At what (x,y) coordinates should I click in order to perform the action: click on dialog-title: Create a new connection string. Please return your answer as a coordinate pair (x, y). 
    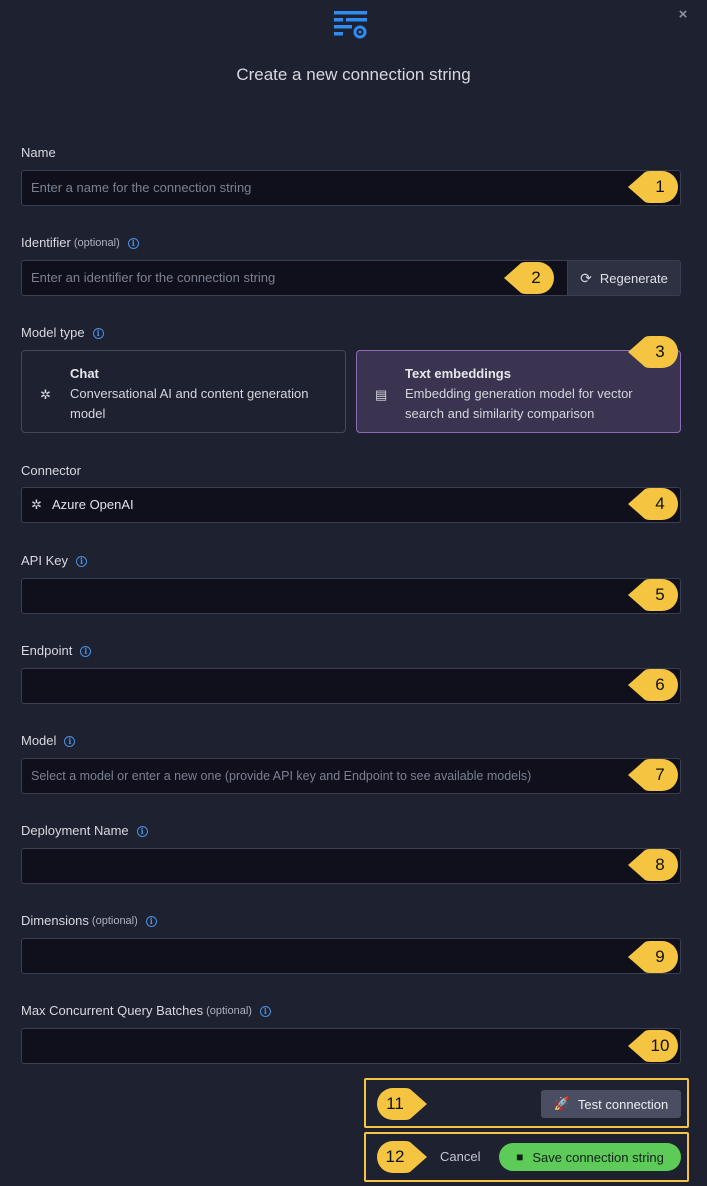
    Looking at the image, I should click on (353, 74).